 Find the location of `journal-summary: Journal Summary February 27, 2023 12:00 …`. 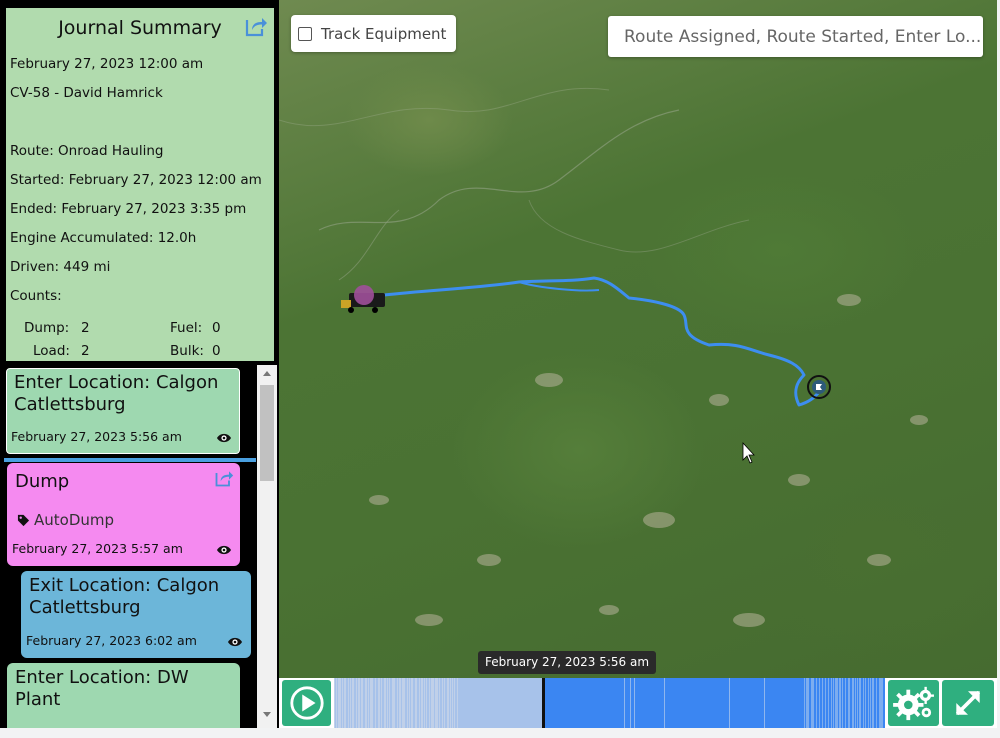

journal-summary: Journal Summary February 27, 2023 12:00 … is located at coordinates (140, 184).